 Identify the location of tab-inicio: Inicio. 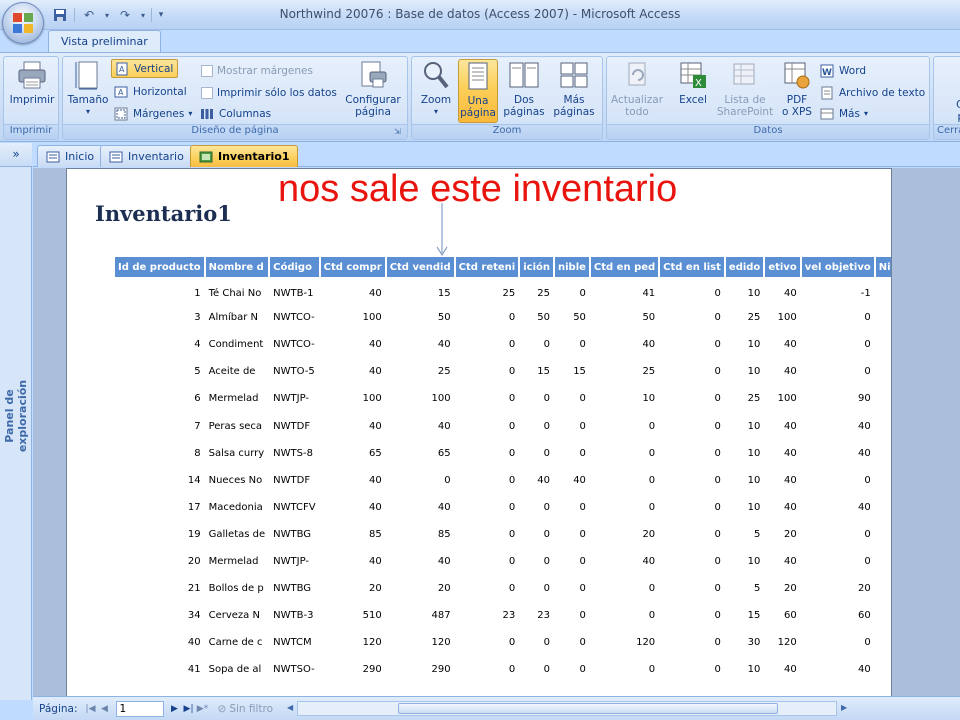
(70, 156).